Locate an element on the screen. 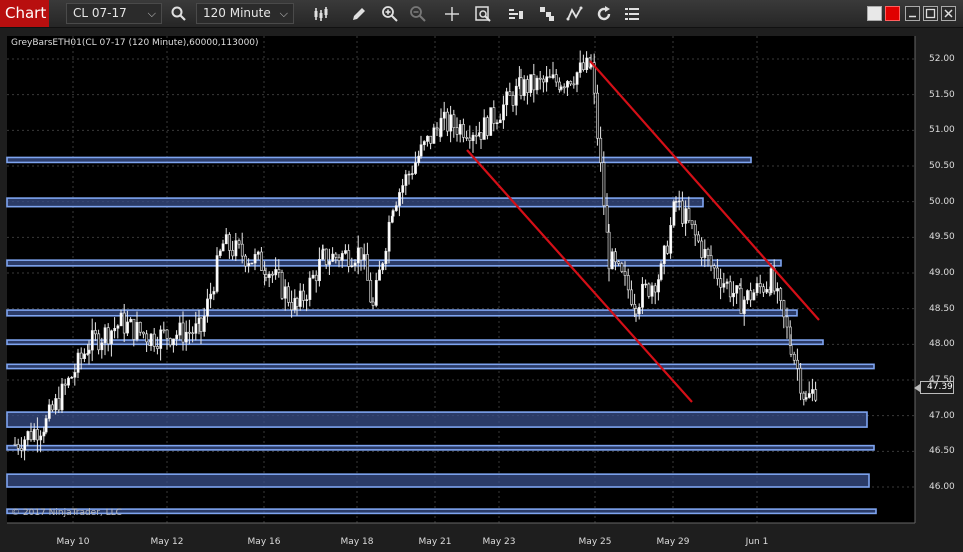 This screenshot has height=552, width=963. date-tick-label: May 21 is located at coordinates (435, 542).